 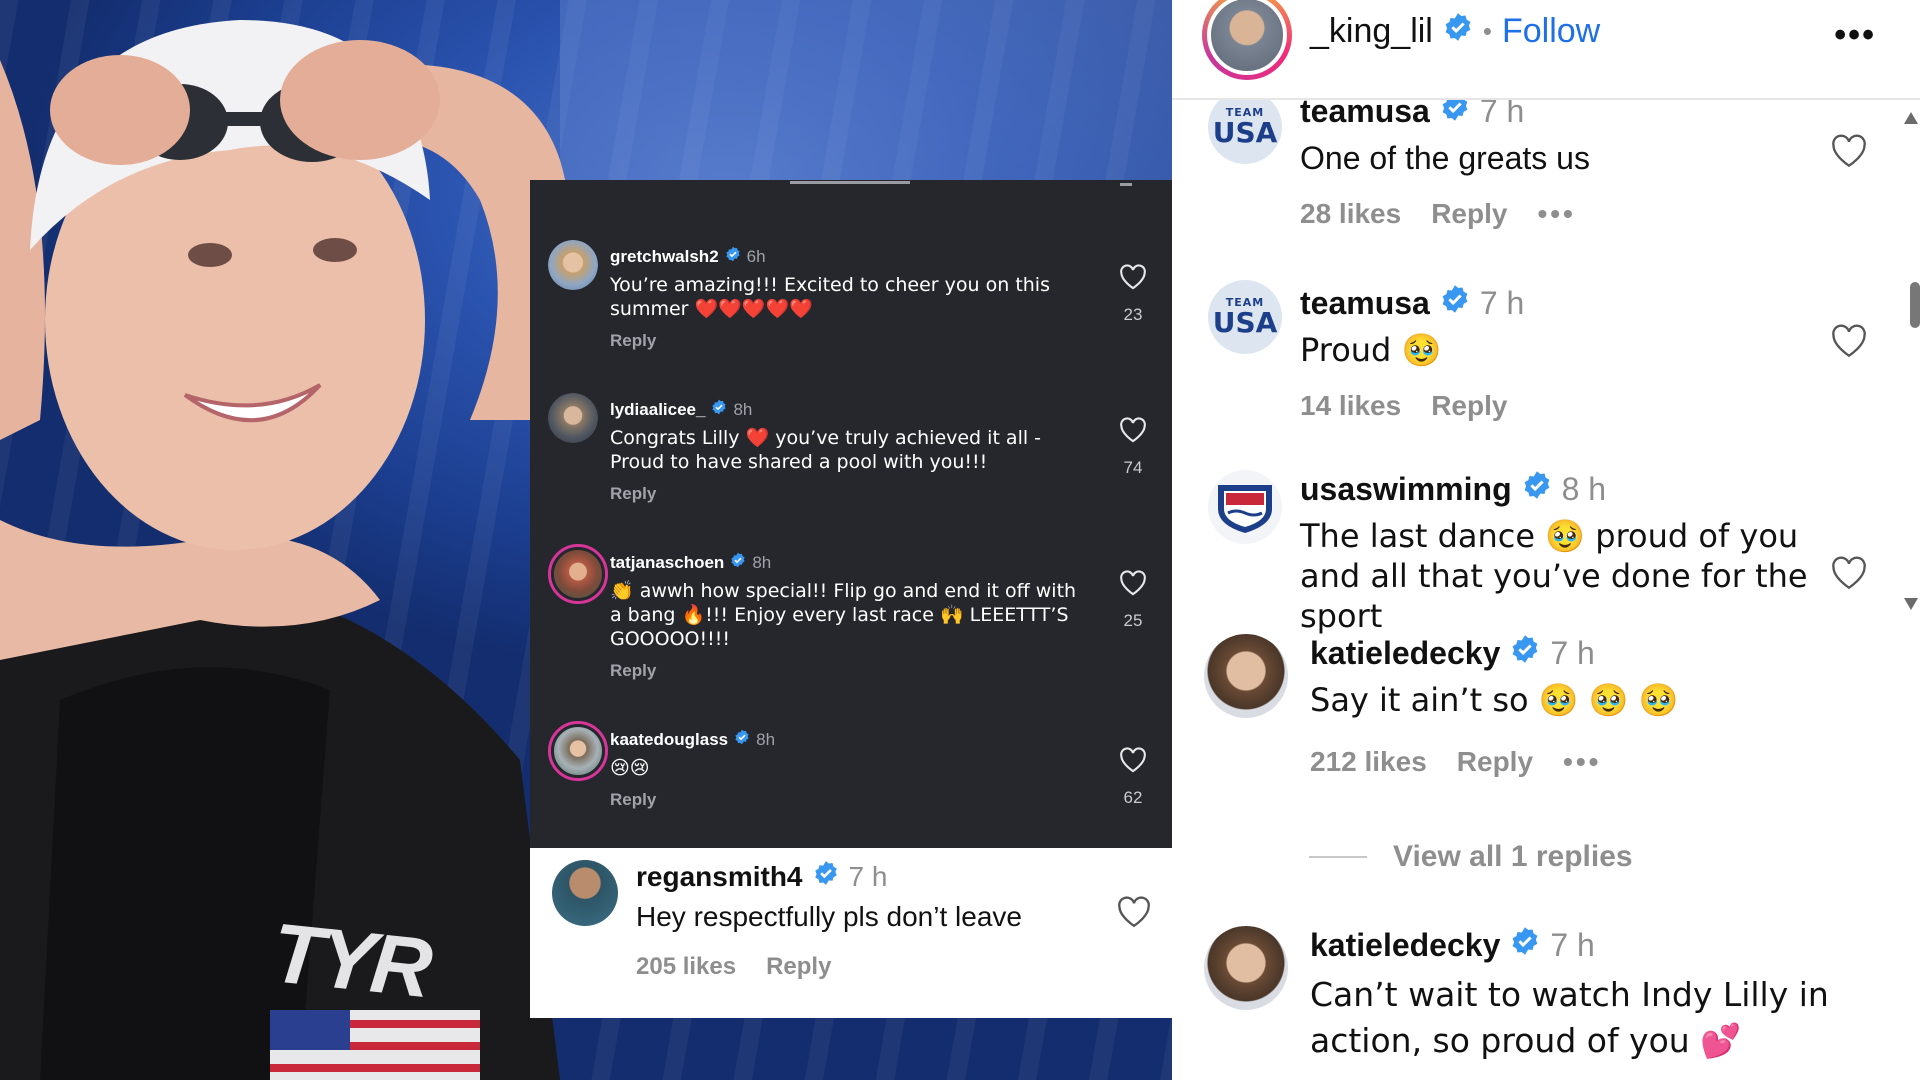 I want to click on comment-username: regansmith4, so click(x=719, y=877).